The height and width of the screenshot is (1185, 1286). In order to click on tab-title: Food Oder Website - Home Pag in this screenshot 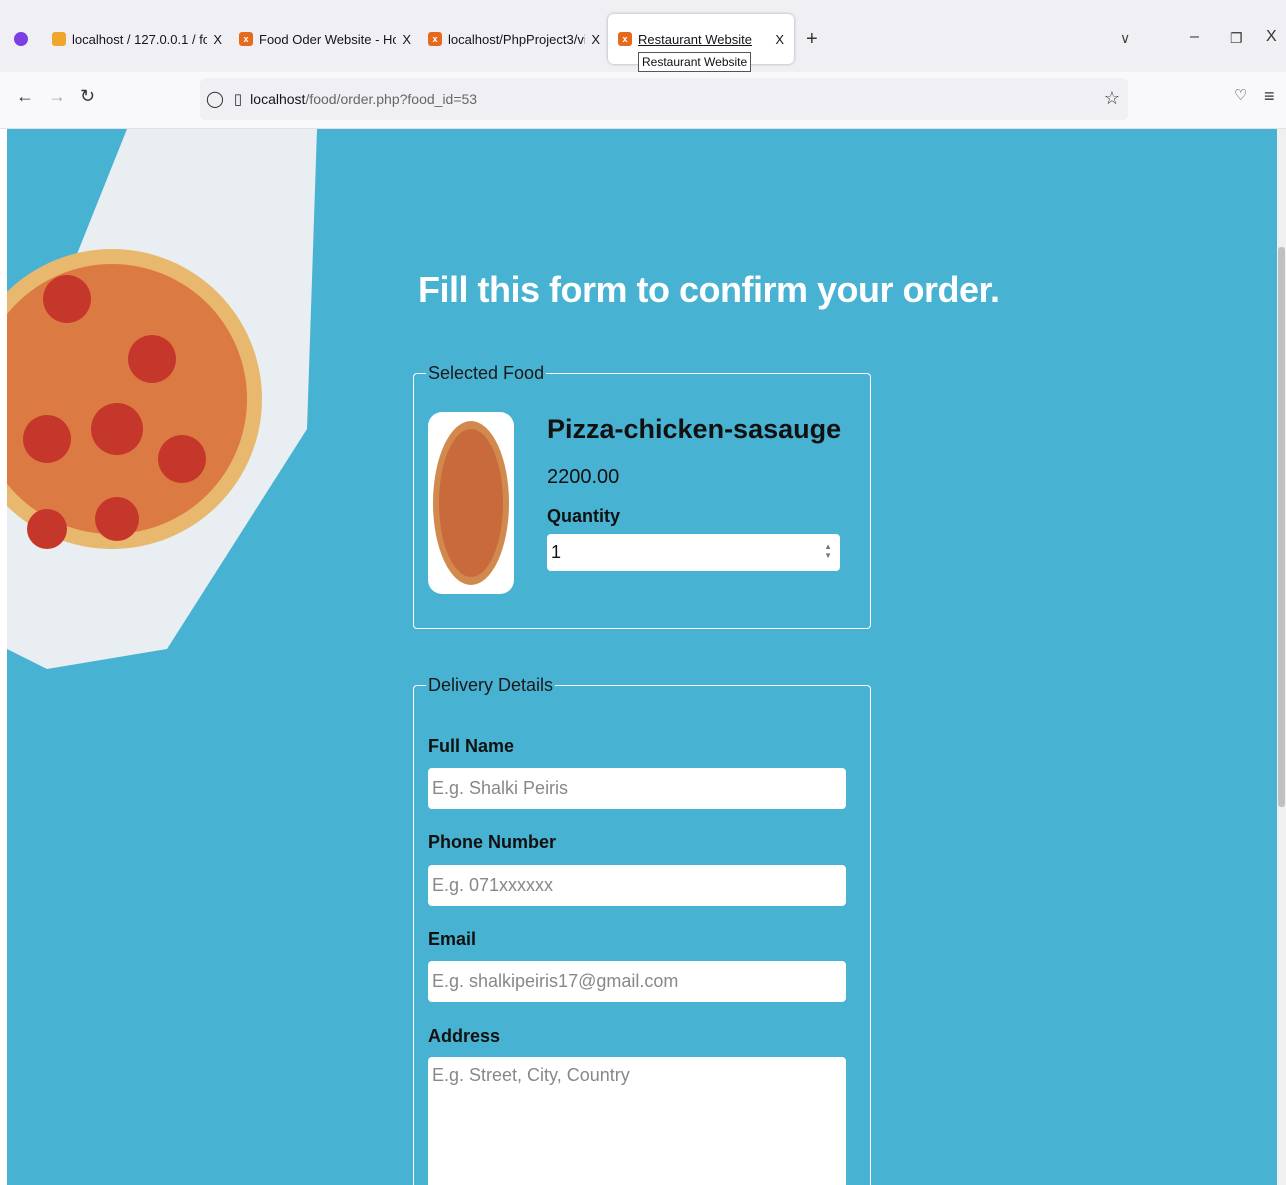, I will do `click(328, 39)`.